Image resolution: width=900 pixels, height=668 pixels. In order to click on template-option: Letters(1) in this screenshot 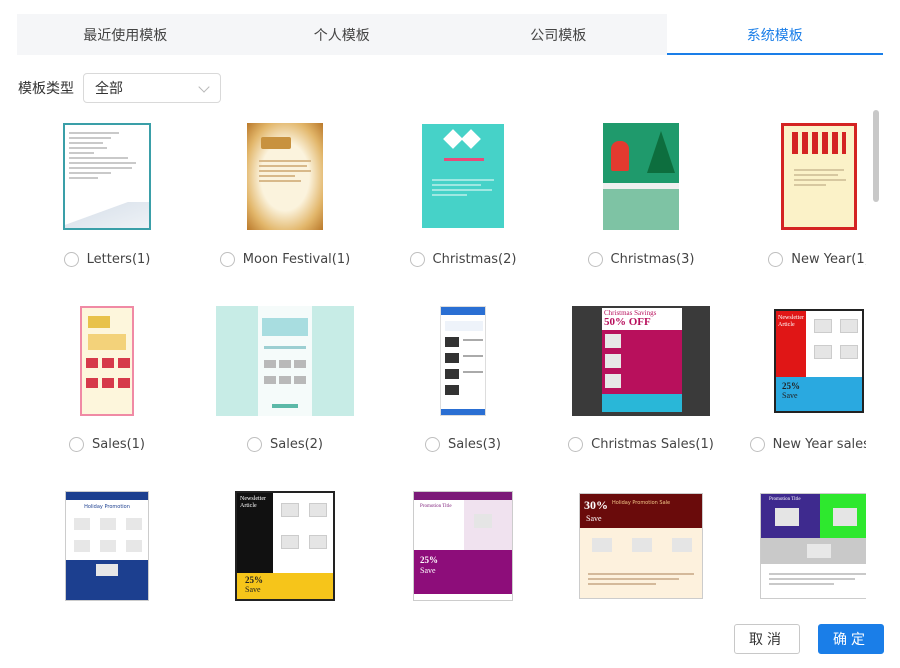, I will do `click(107, 259)`.